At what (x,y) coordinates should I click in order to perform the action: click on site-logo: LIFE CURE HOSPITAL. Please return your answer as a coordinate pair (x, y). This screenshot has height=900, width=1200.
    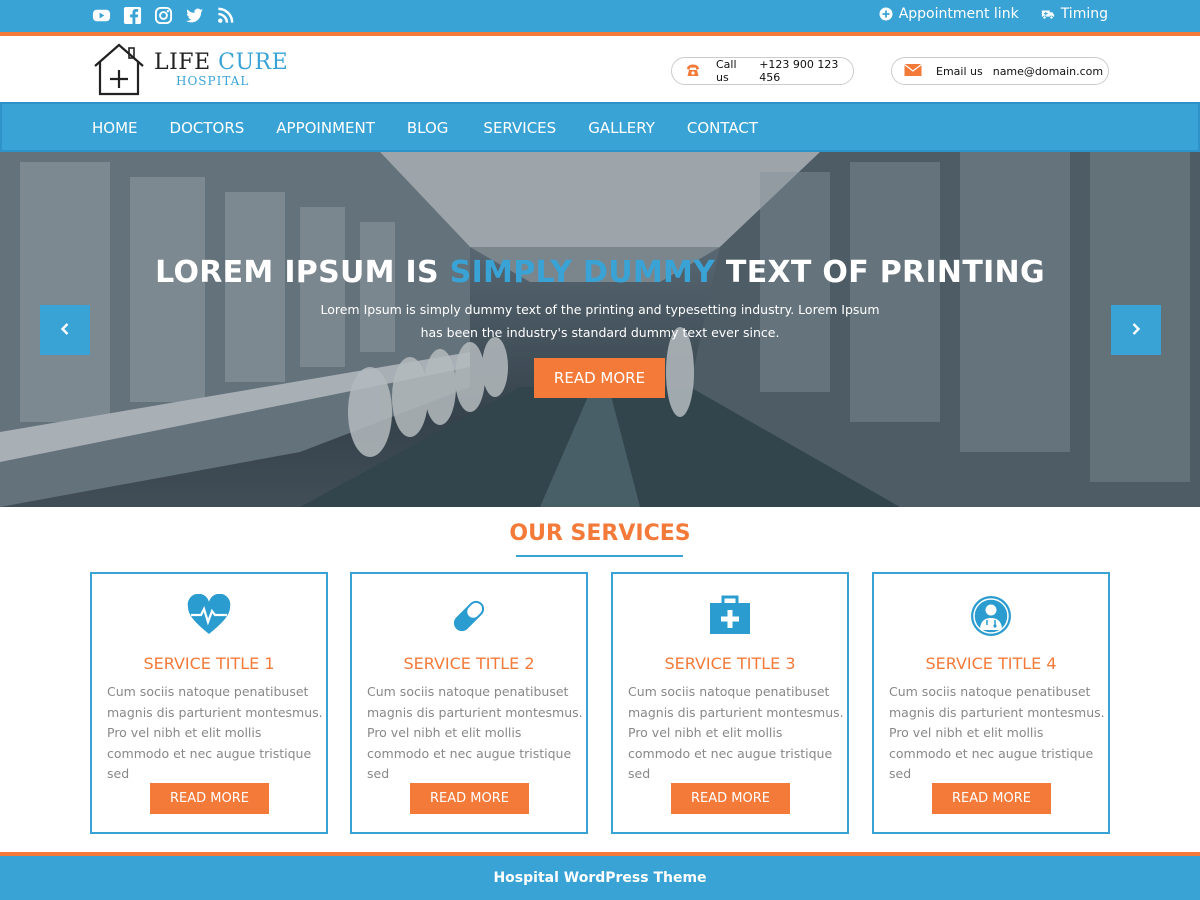
    Looking at the image, I should click on (190, 71).